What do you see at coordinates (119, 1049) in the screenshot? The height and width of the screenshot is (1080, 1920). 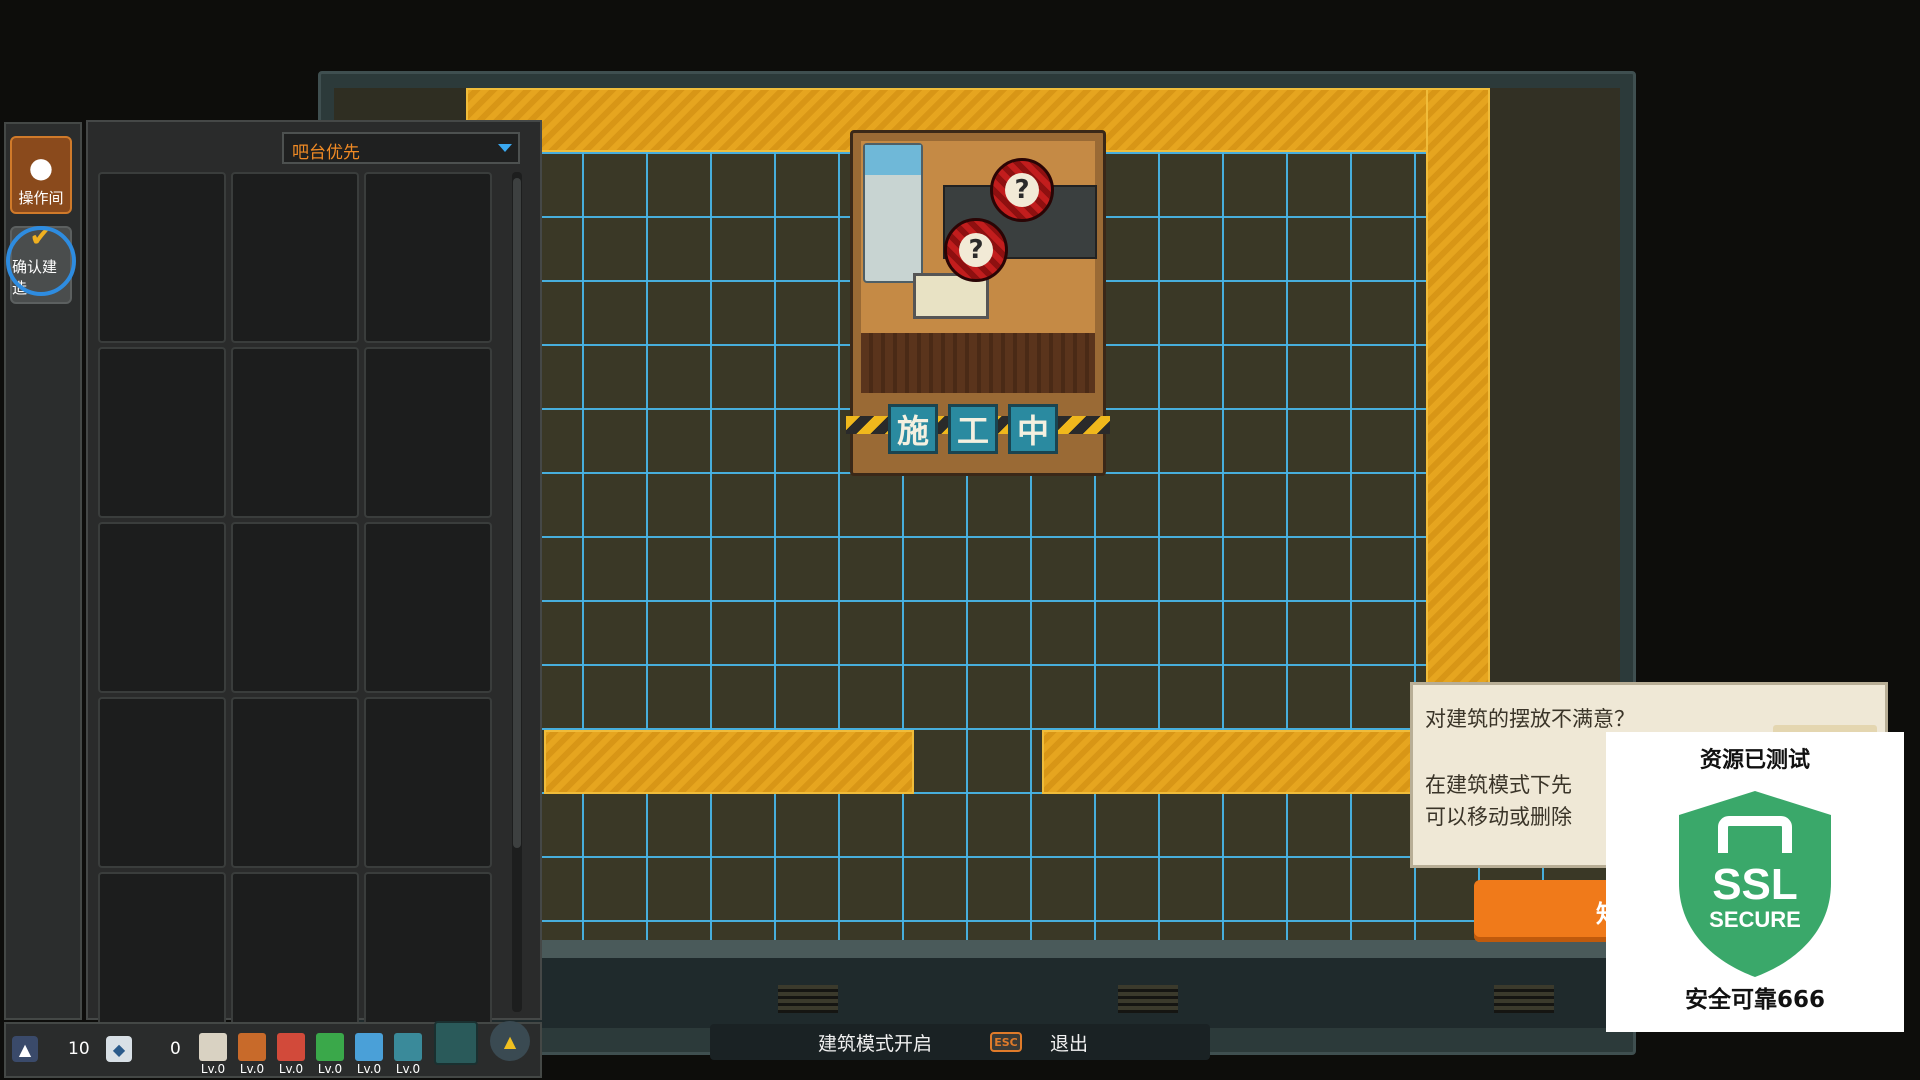 I see `gem-icon: ◆` at bounding box center [119, 1049].